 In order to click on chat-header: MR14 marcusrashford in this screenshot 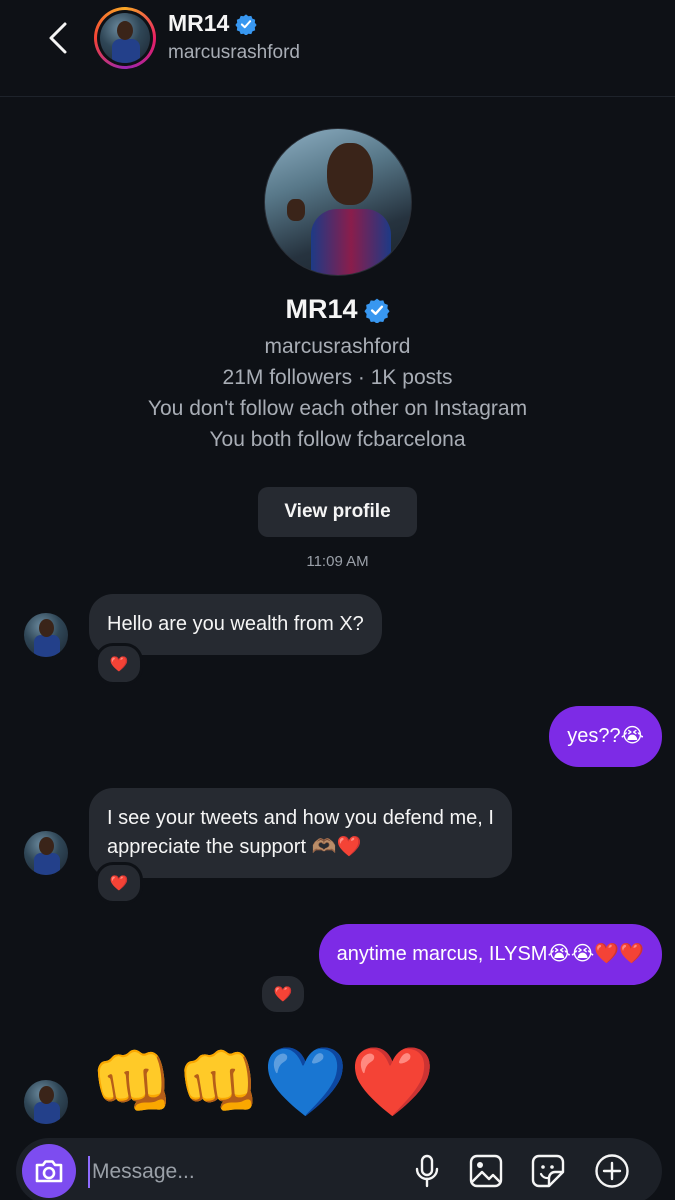, I will do `click(337, 48)`.